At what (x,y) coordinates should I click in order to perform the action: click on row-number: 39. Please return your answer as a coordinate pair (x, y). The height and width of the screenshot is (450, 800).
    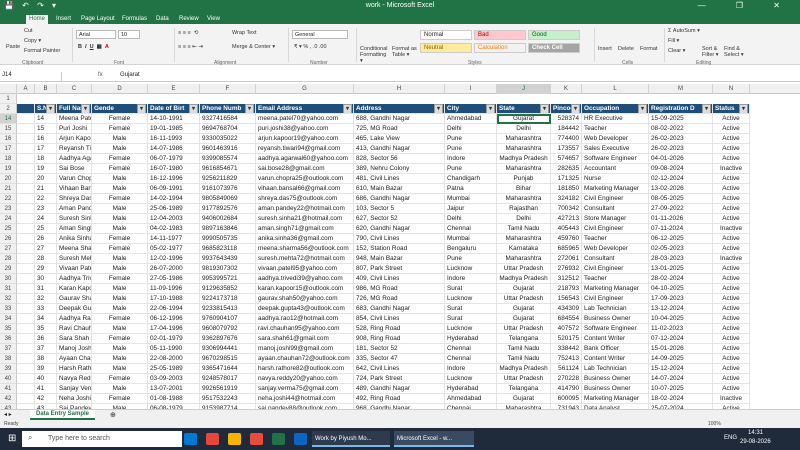
    Looking at the image, I should click on (8, 369).